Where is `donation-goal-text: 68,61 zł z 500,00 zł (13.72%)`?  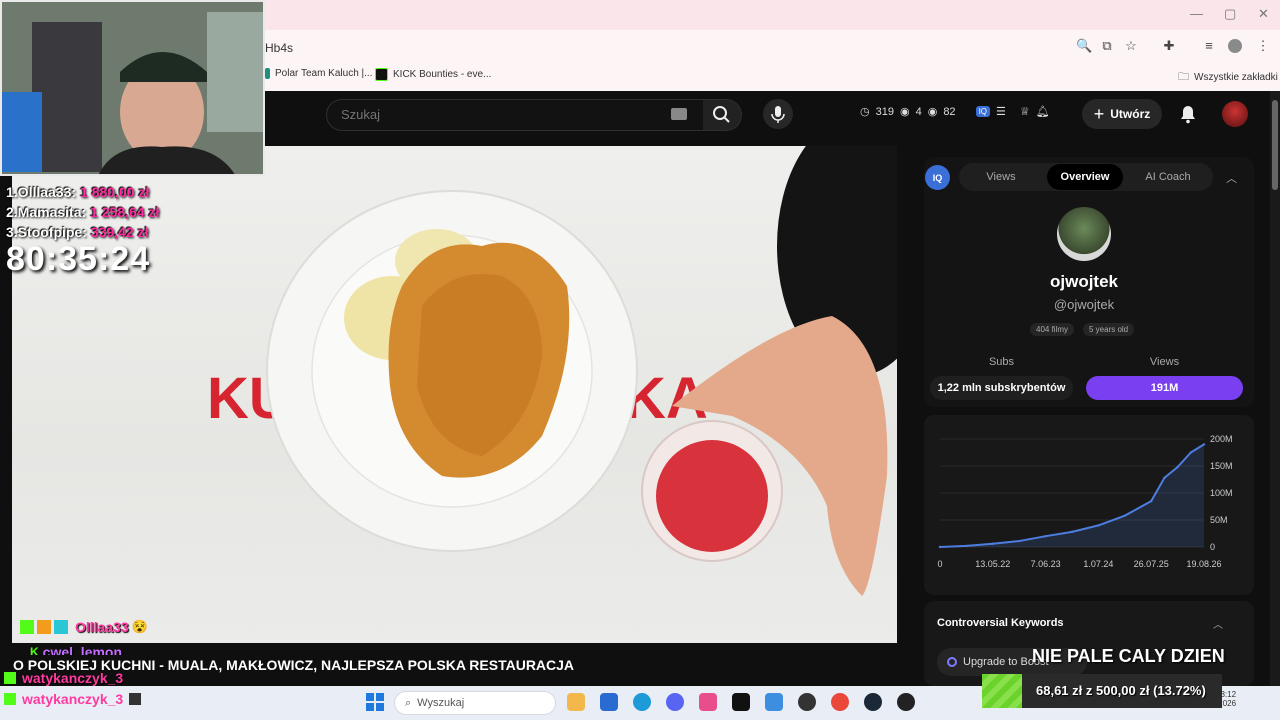 donation-goal-text: 68,61 zł z 500,00 zł (13.72%) is located at coordinates (1121, 690).